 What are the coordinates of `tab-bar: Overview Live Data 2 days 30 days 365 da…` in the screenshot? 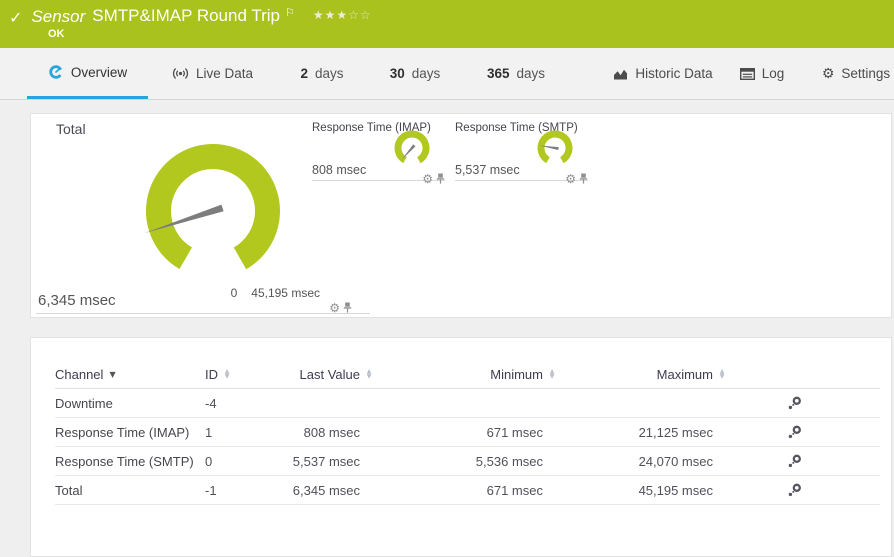 It's located at (447, 74).